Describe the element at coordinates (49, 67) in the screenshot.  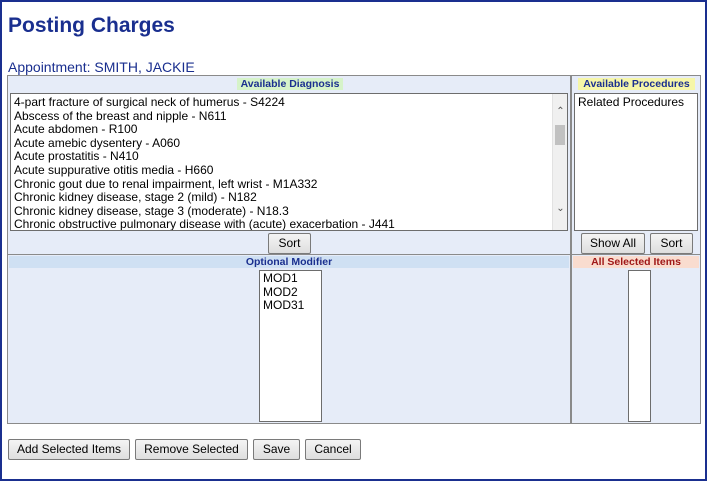
I see `appointment-label: Appointment:` at that location.